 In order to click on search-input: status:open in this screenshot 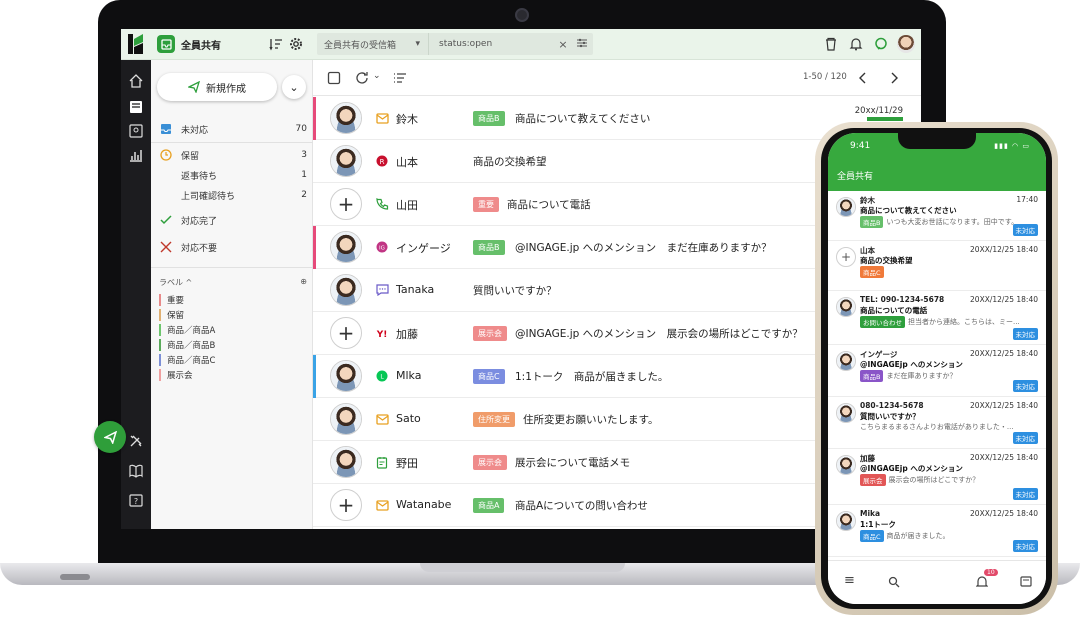, I will do `click(492, 44)`.